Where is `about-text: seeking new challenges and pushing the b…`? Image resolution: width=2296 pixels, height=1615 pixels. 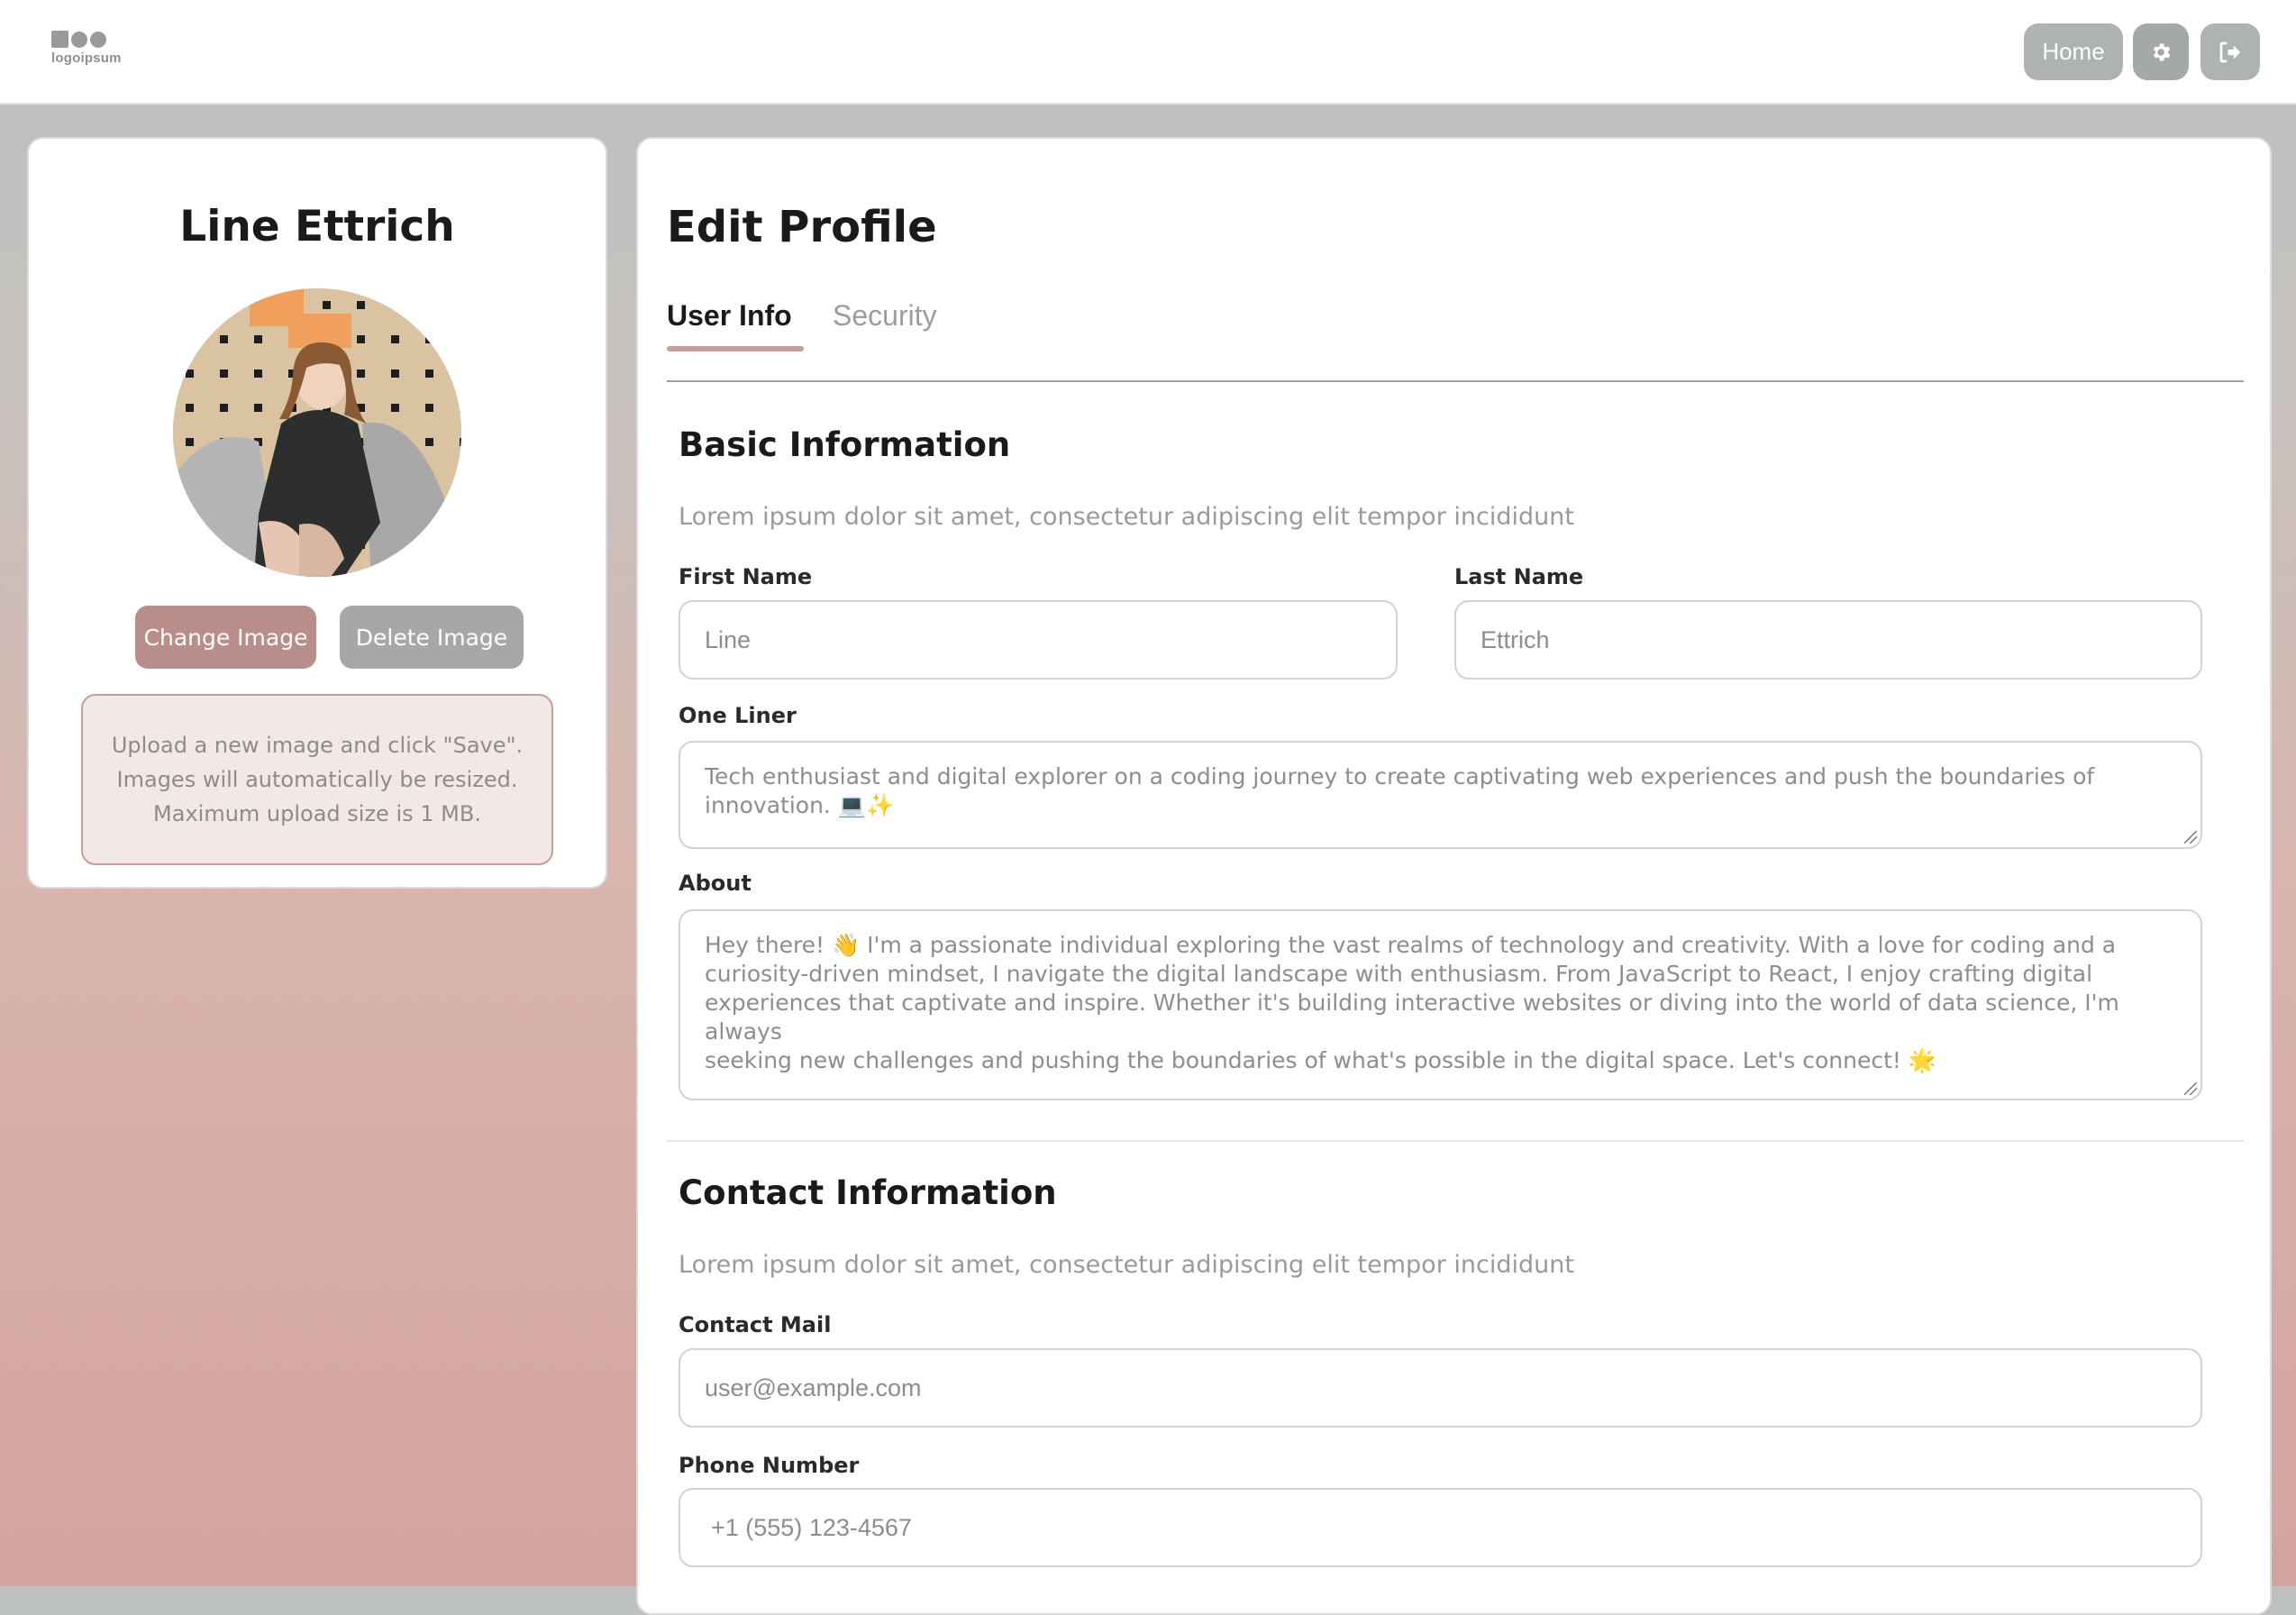
about-text: seeking new challenges and pushing the b… is located at coordinates (1320, 1060).